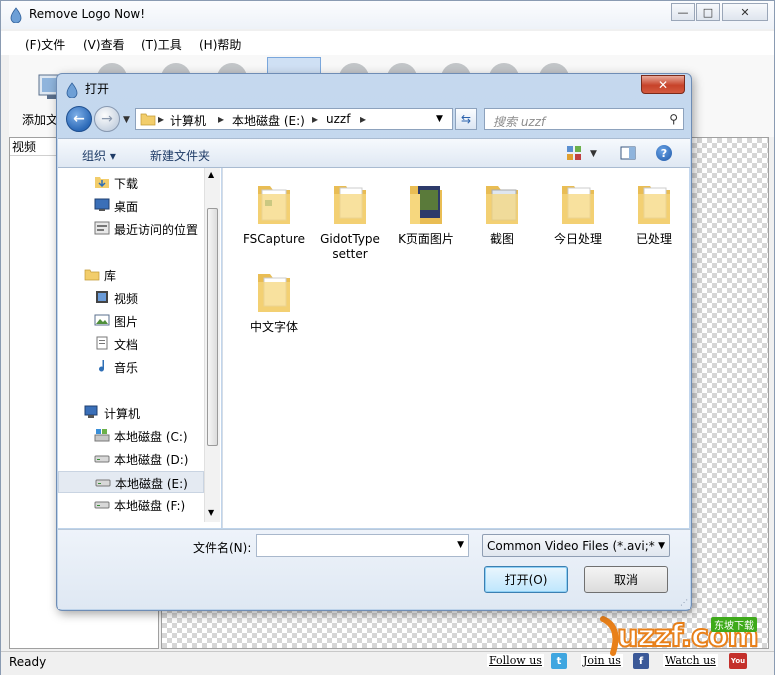 The image size is (775, 675). What do you see at coordinates (102, 435) in the screenshot?
I see `system-drive-icon` at bounding box center [102, 435].